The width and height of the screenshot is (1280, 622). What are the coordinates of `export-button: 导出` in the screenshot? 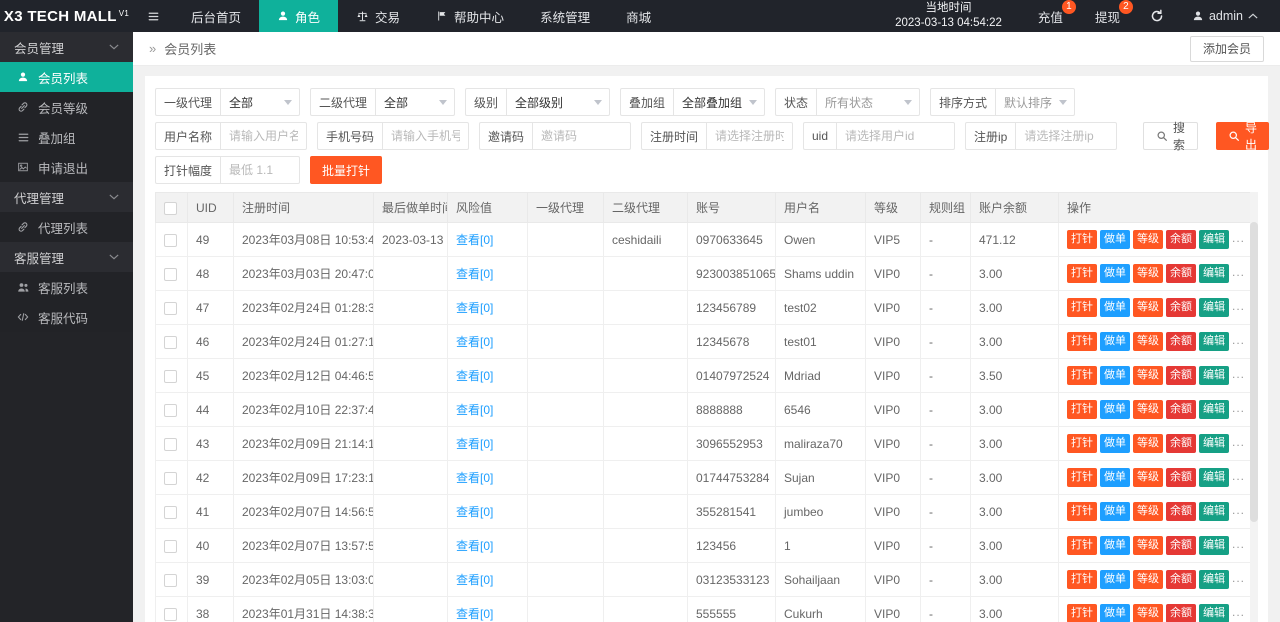 It's located at (1243, 136).